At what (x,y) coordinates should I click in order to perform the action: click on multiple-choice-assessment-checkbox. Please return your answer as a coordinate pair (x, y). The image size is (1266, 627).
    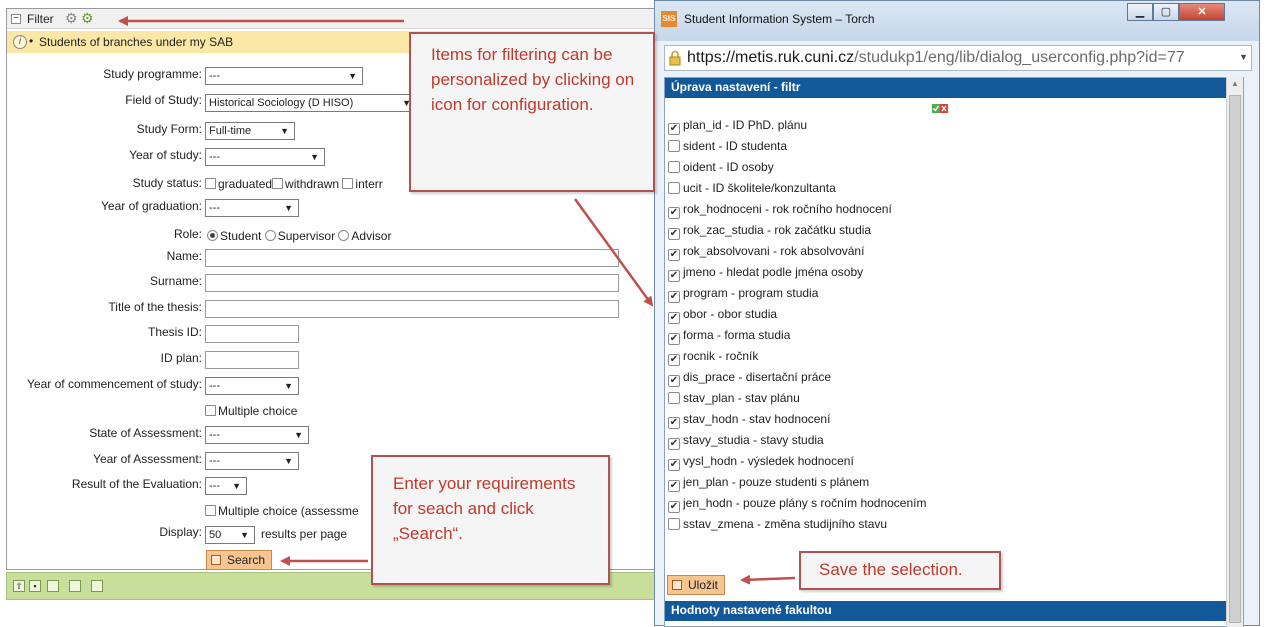
    Looking at the image, I should click on (210, 510).